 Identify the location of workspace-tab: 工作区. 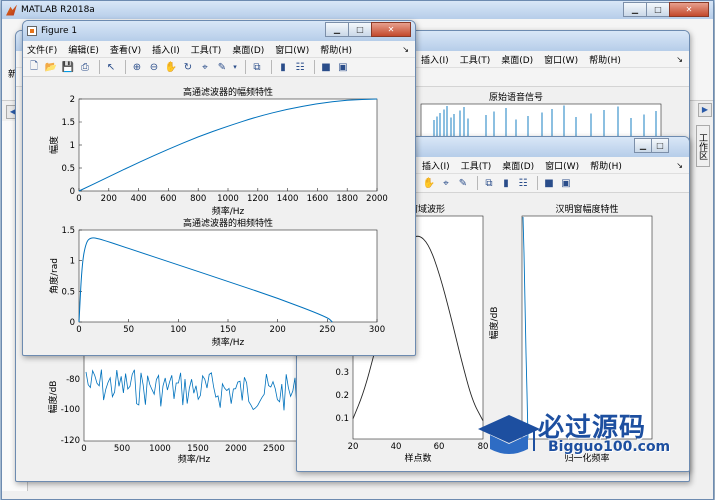
(703, 146).